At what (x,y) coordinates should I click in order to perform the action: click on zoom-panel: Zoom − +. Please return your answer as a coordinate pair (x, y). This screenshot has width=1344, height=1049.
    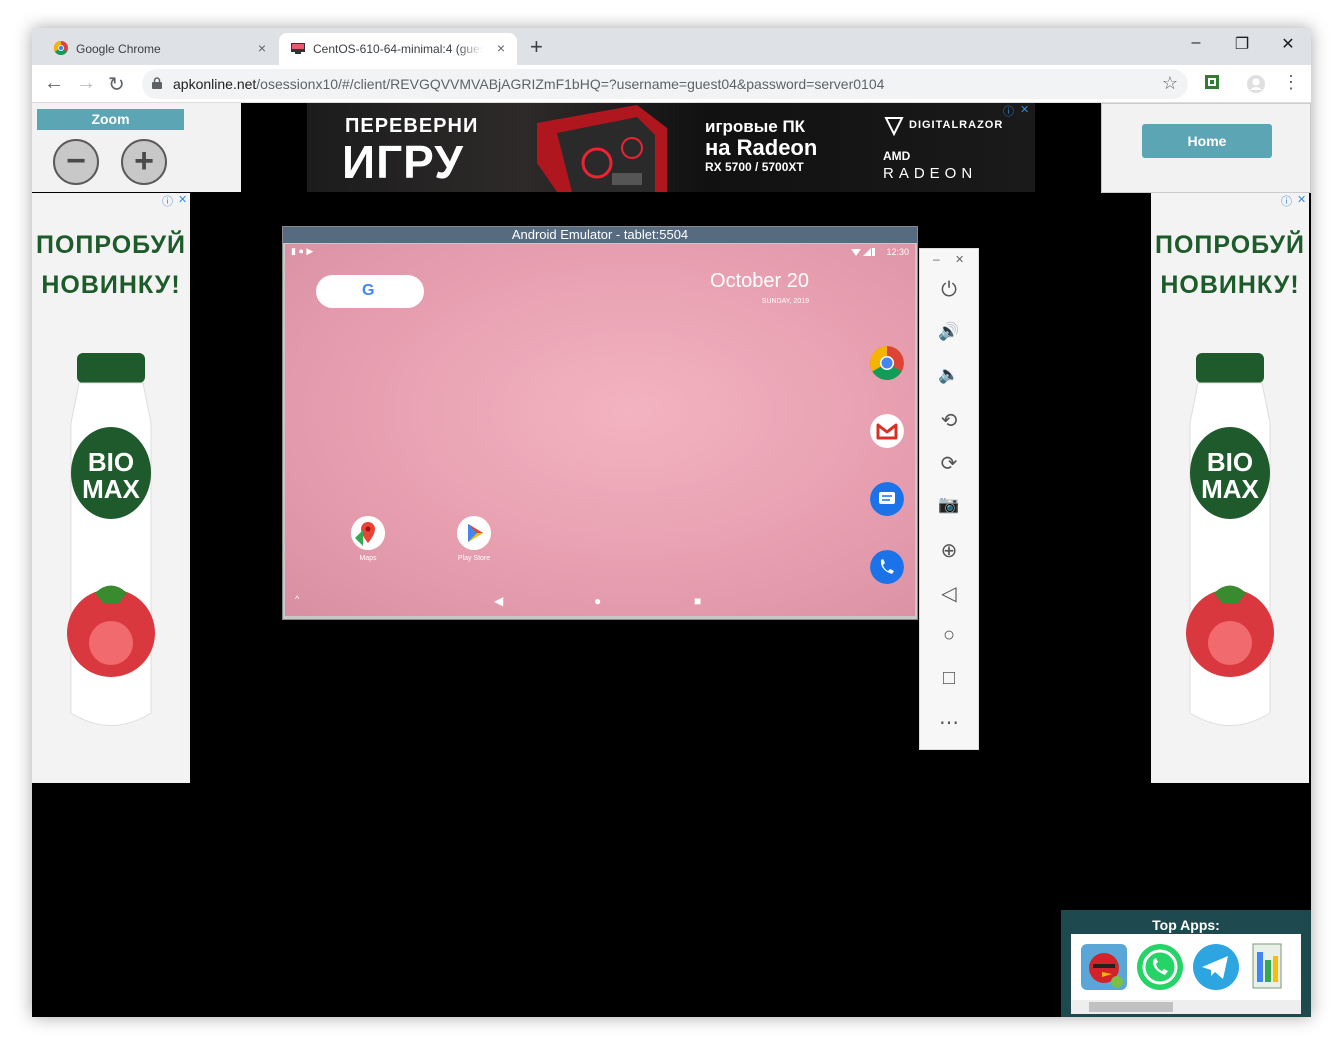
    Looking at the image, I should click on (136, 147).